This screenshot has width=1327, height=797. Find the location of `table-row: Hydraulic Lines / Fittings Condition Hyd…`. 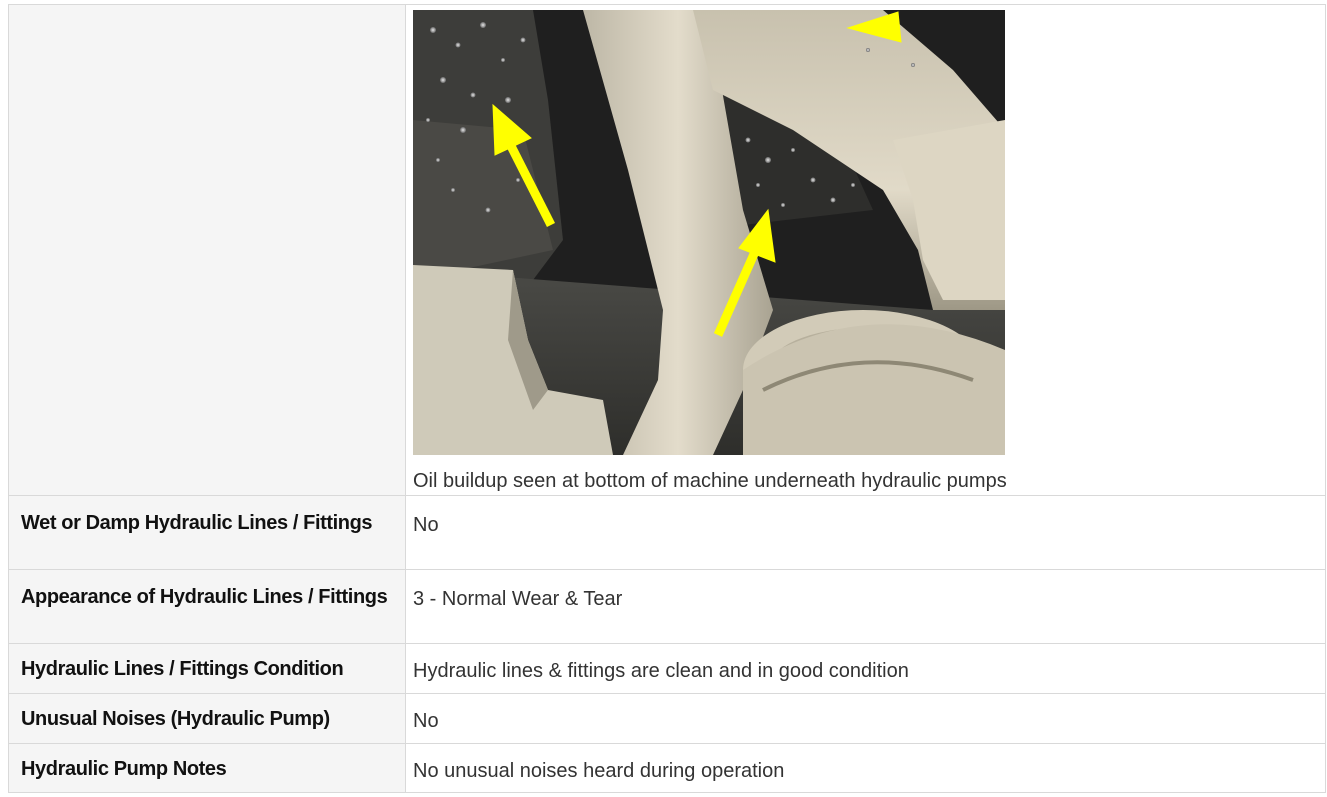

table-row: Hydraulic Lines / Fittings Condition Hyd… is located at coordinates (667, 668).